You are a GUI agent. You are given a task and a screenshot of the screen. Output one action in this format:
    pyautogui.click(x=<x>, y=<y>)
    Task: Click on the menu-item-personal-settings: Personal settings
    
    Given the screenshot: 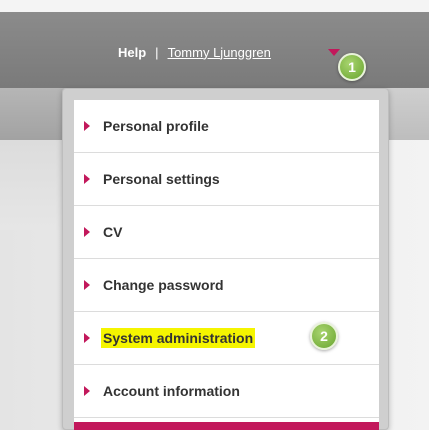 What is the action you would take?
    pyautogui.click(x=226, y=179)
    